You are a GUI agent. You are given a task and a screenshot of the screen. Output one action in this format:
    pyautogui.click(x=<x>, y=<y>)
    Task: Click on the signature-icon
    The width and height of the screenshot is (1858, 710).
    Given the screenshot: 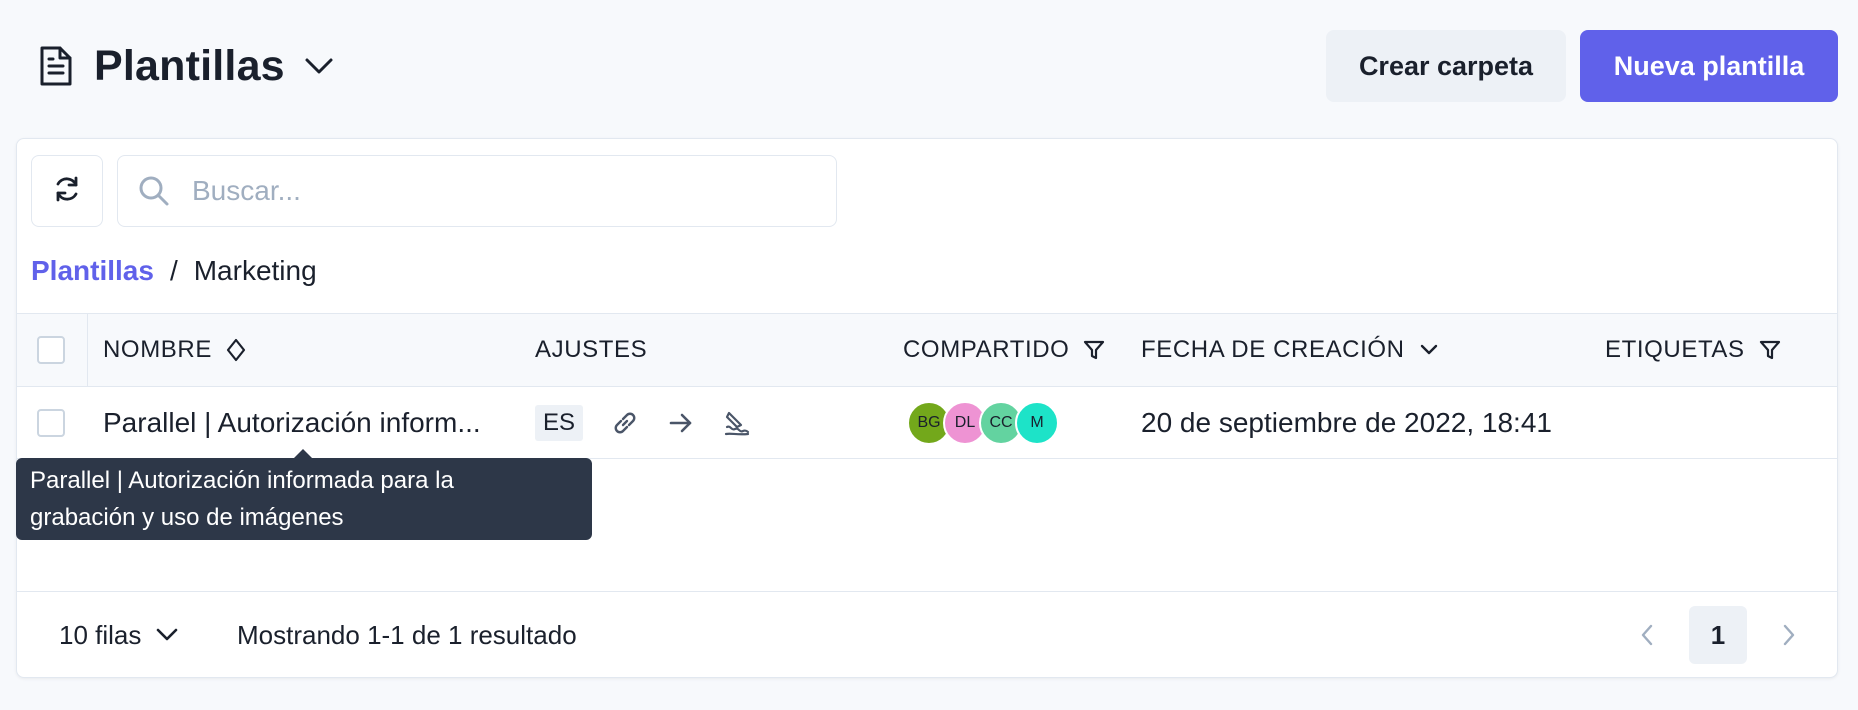 What is the action you would take?
    pyautogui.click(x=737, y=423)
    